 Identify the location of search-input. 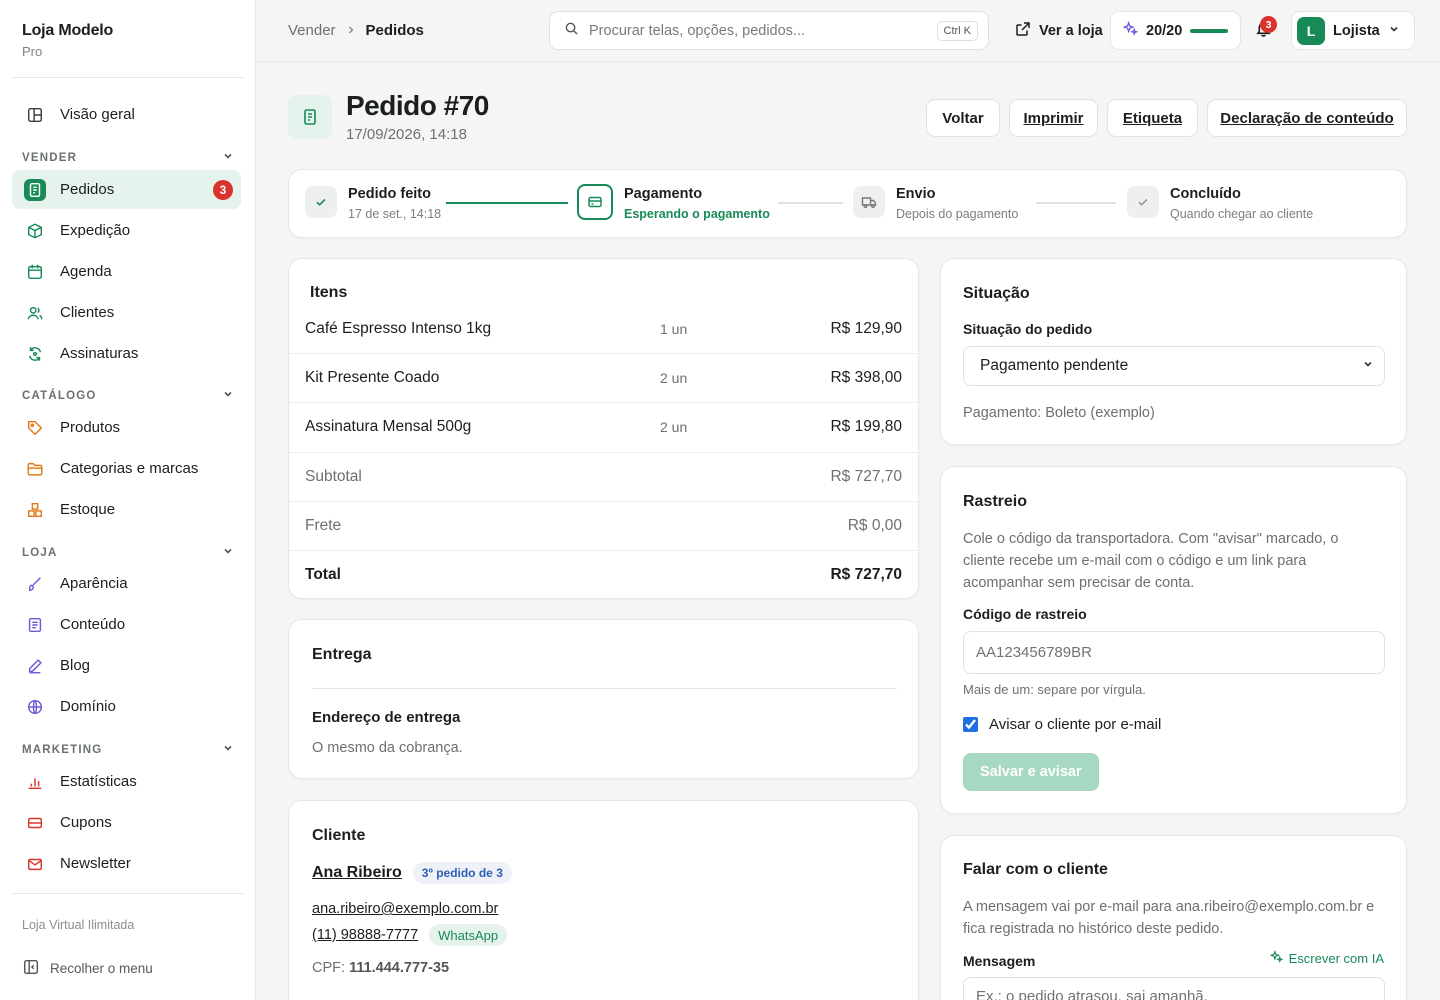
(758, 30).